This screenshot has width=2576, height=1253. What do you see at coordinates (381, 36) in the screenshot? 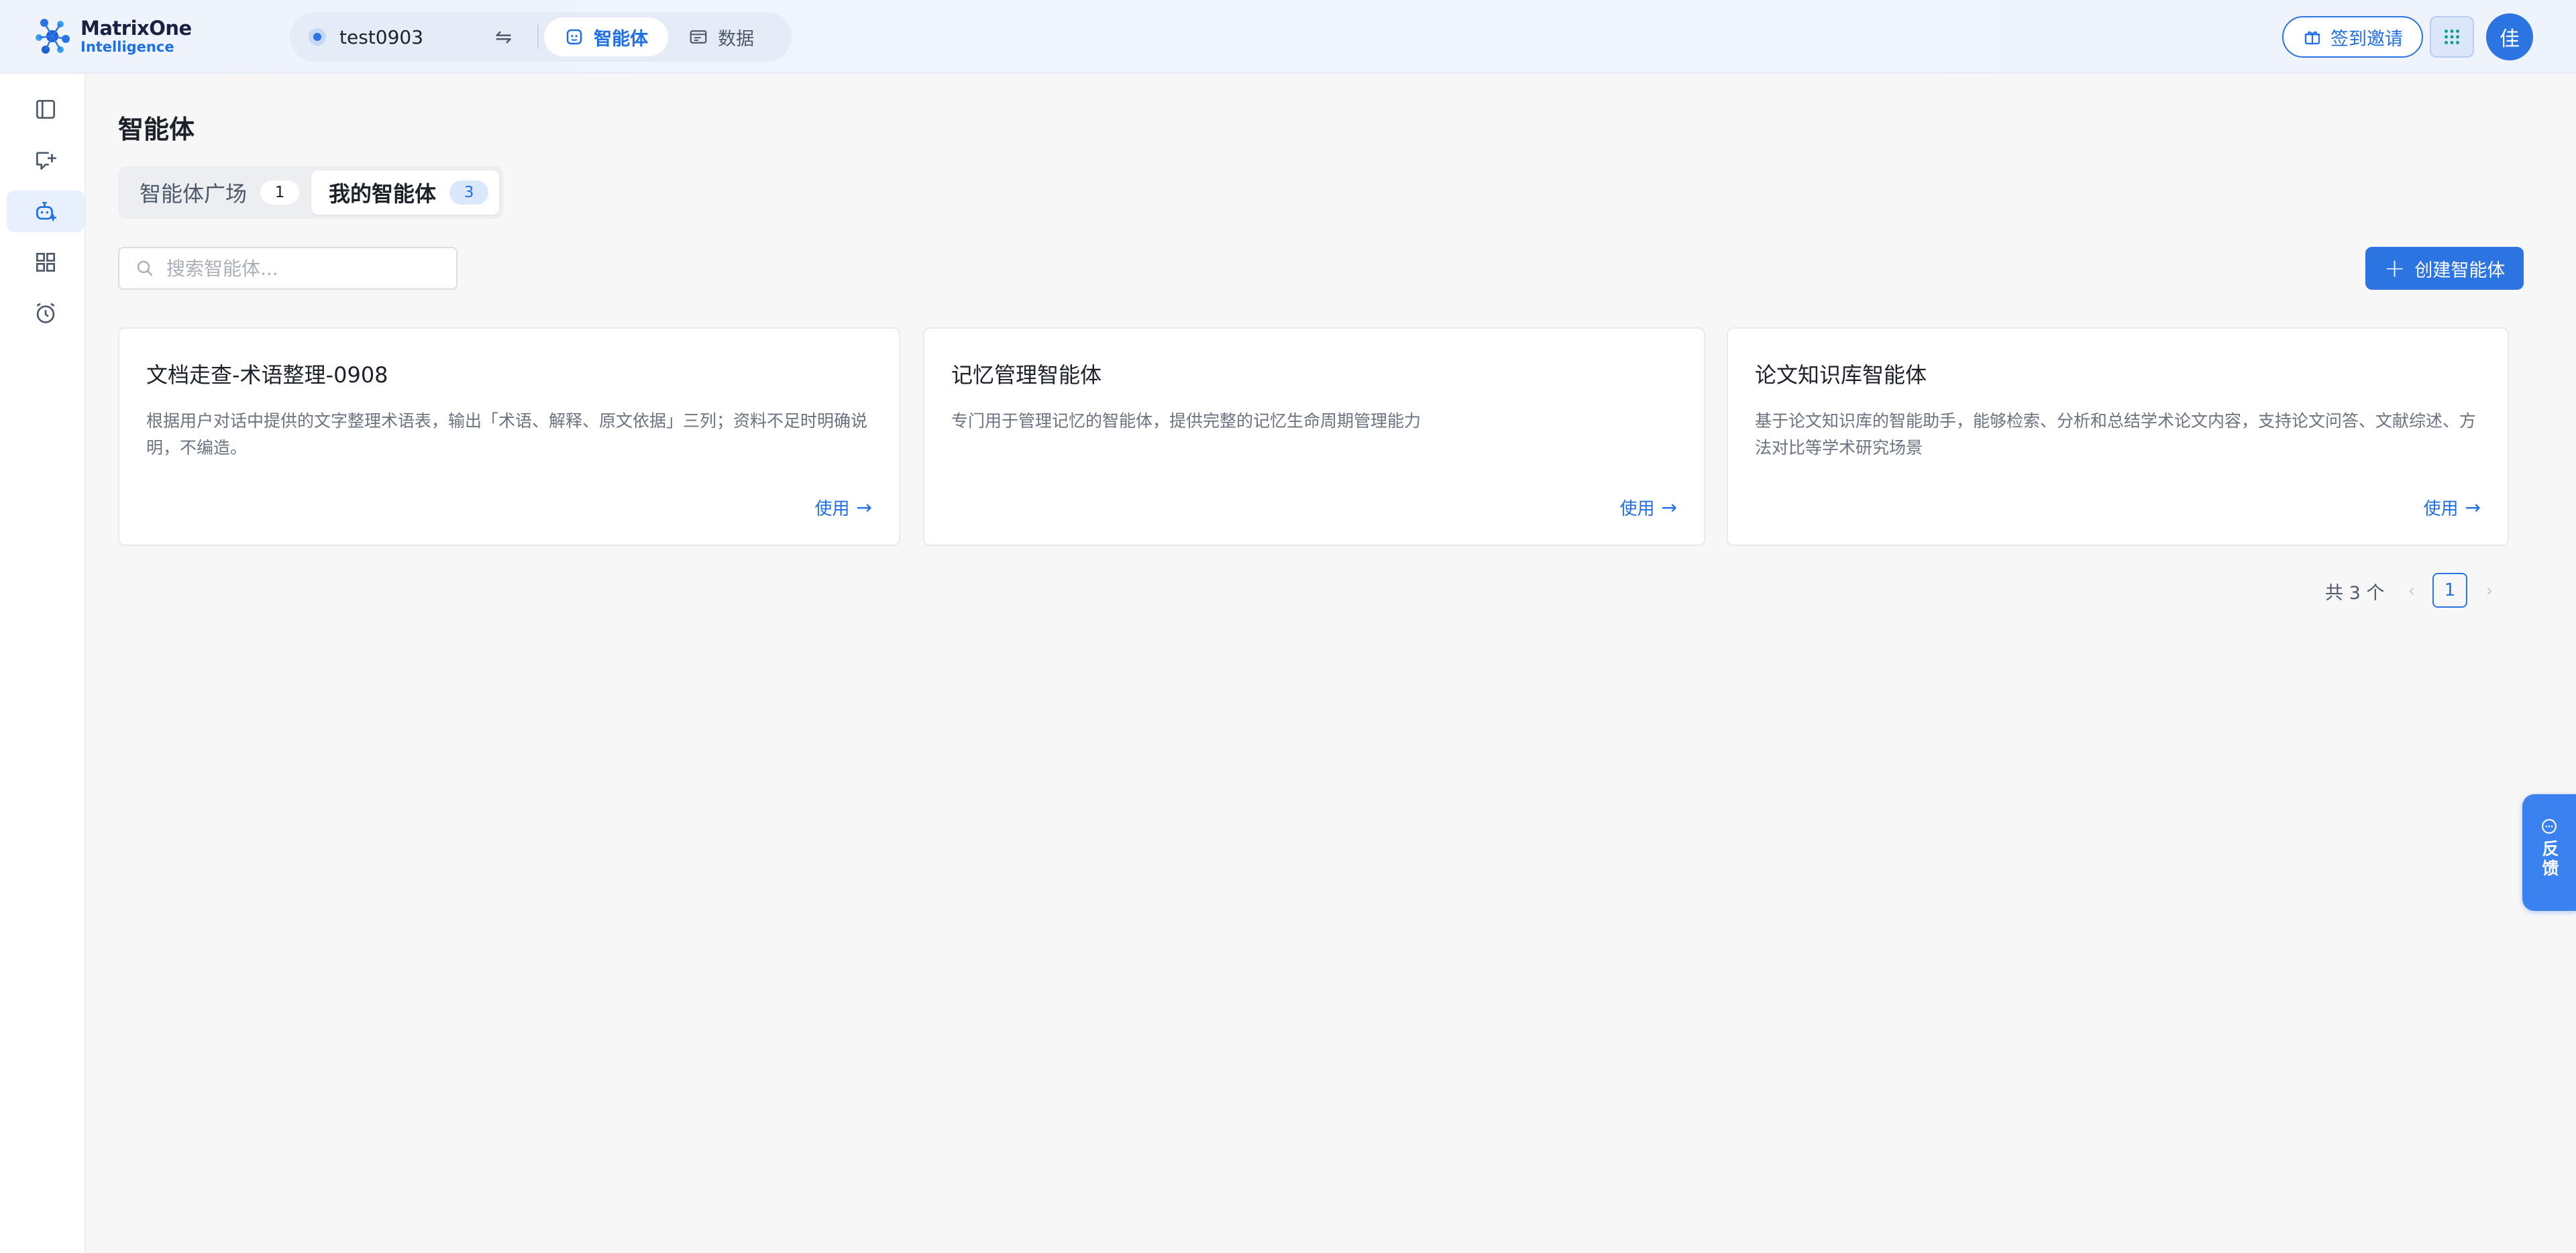
I see `workspace-name: test0903` at bounding box center [381, 36].